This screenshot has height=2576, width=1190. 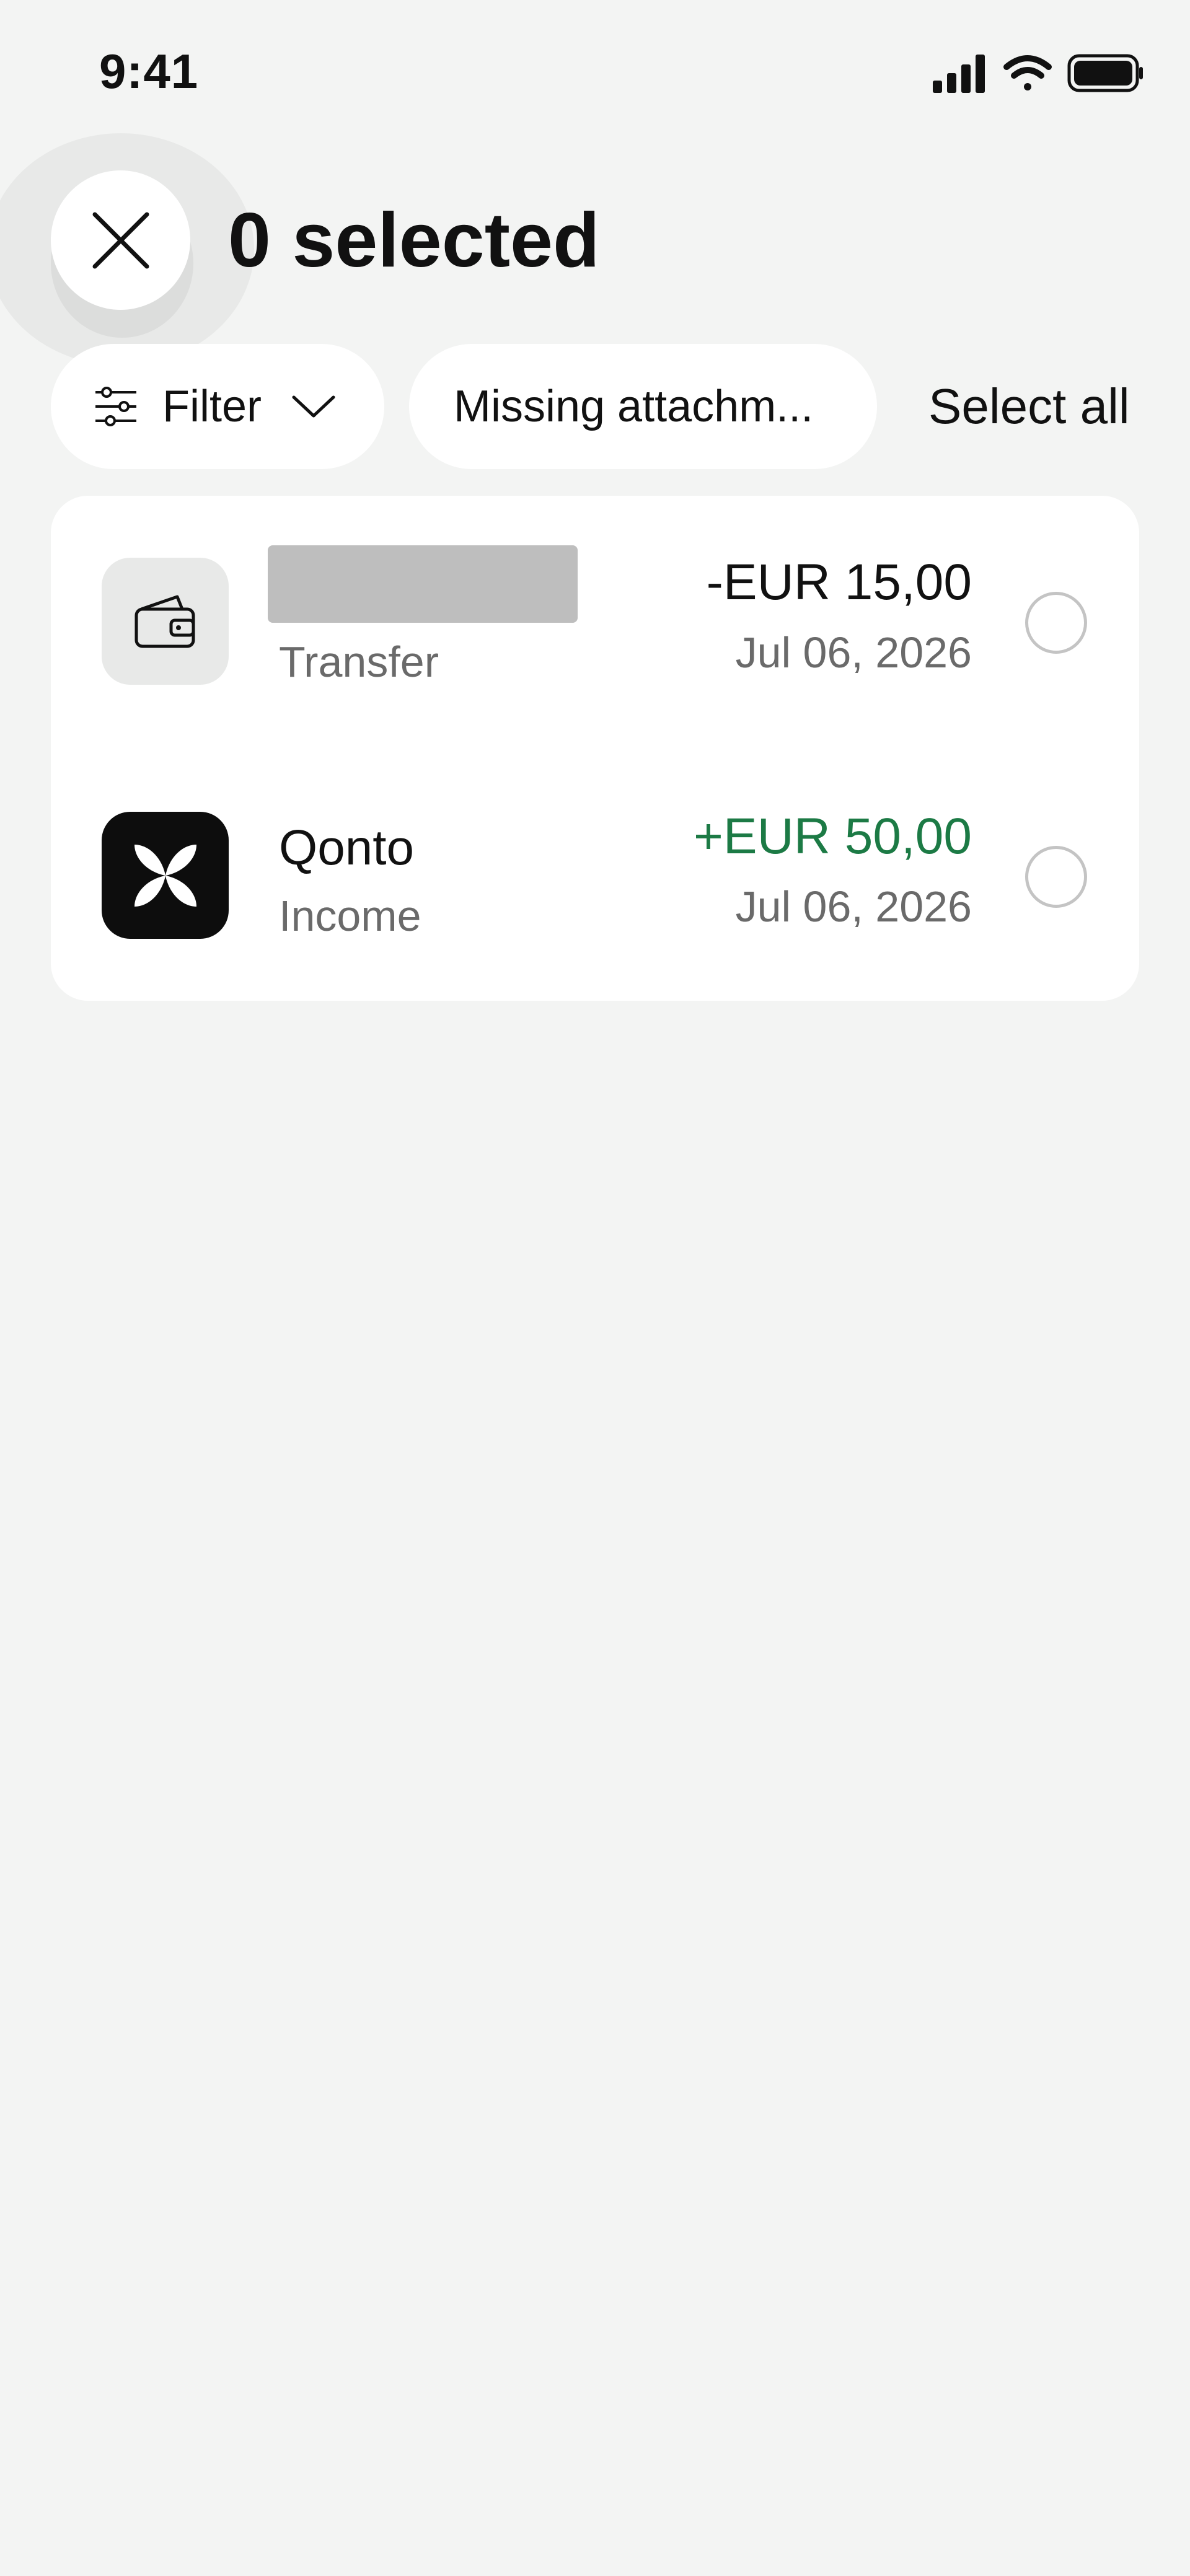 I want to click on redacted-counterparty-name, so click(x=423, y=584).